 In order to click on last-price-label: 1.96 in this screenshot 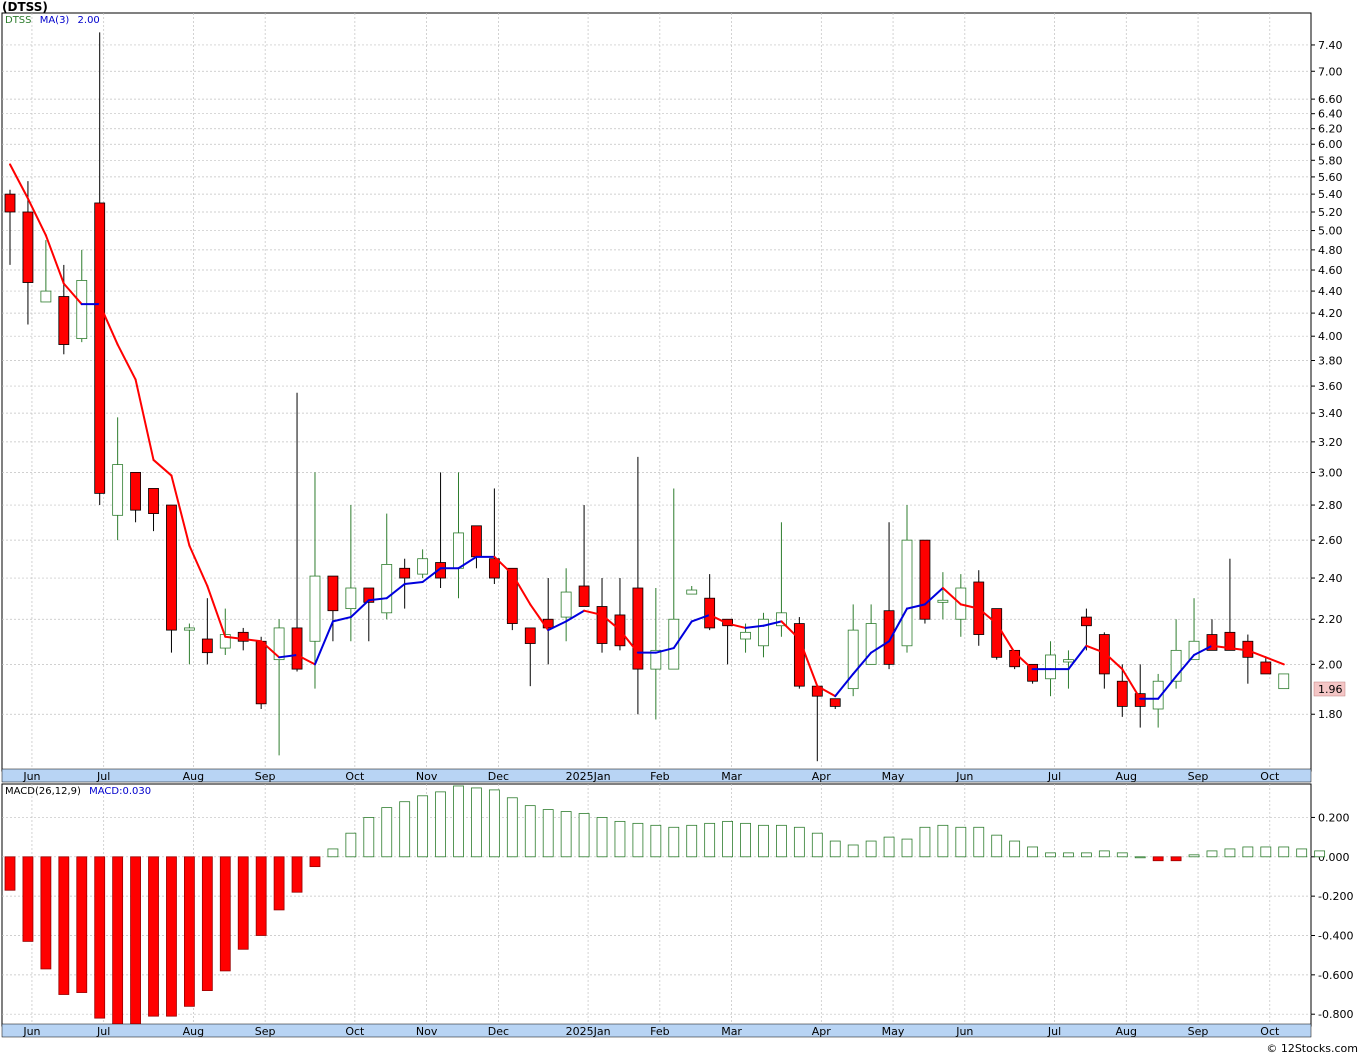, I will do `click(1330, 689)`.